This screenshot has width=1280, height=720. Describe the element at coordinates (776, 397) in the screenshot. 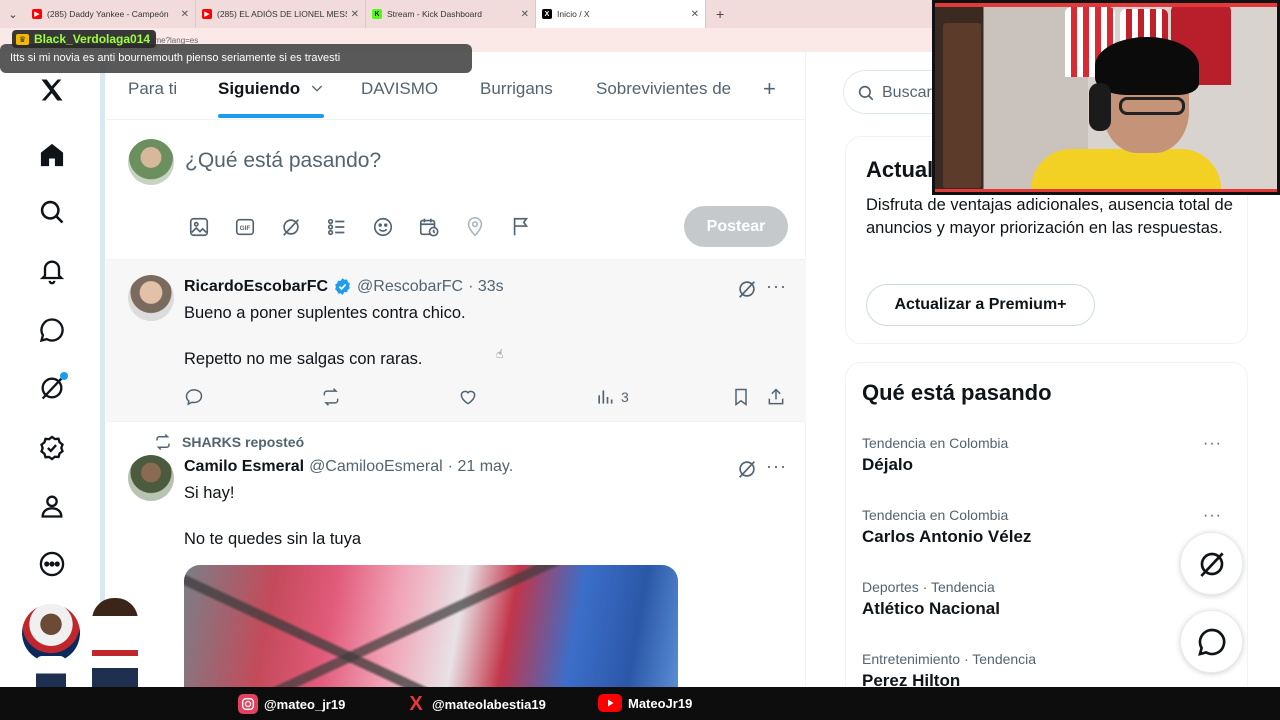

I see `share-button` at that location.